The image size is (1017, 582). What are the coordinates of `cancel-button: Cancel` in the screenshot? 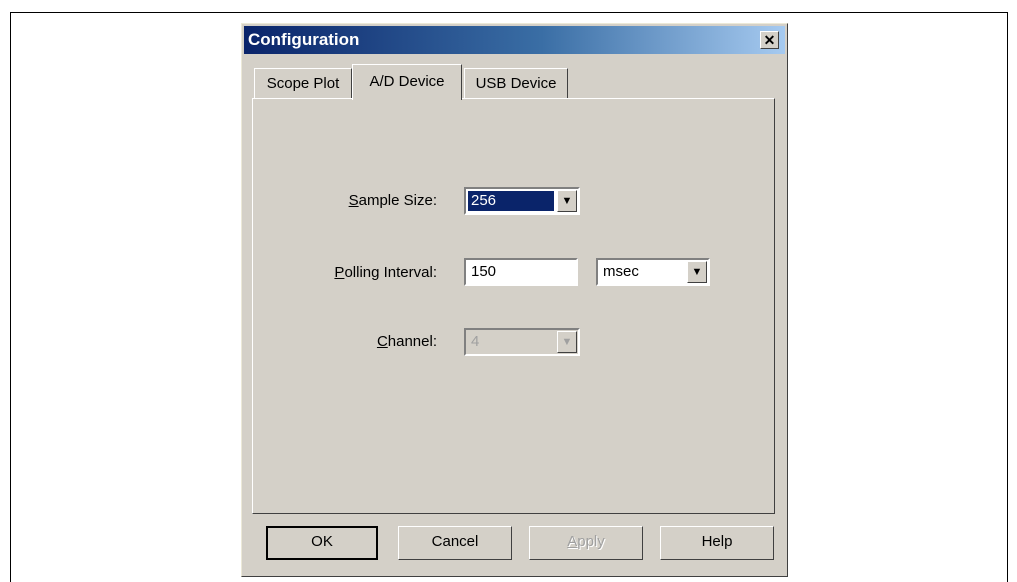 It's located at (455, 543).